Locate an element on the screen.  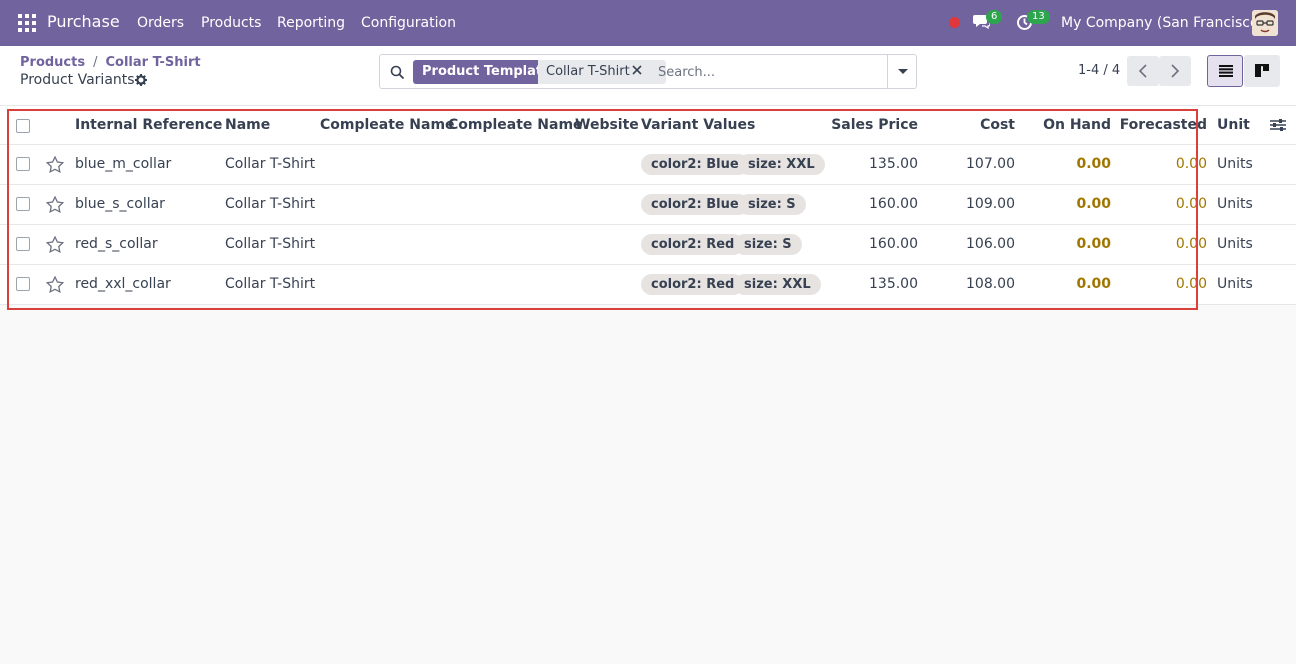
column-variant-values: Variant Values is located at coordinates (698, 125).